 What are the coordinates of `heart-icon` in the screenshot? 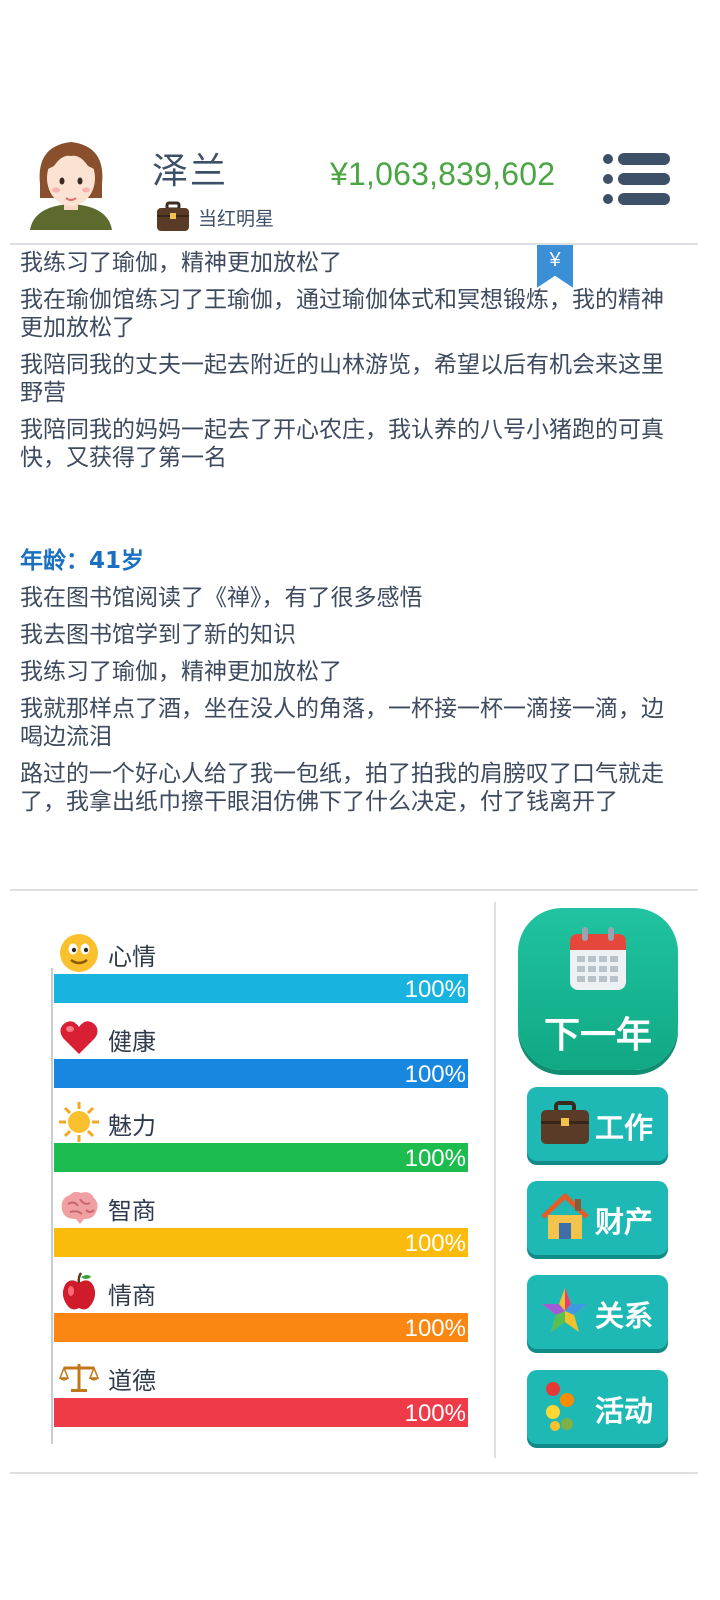 It's located at (79, 1037).